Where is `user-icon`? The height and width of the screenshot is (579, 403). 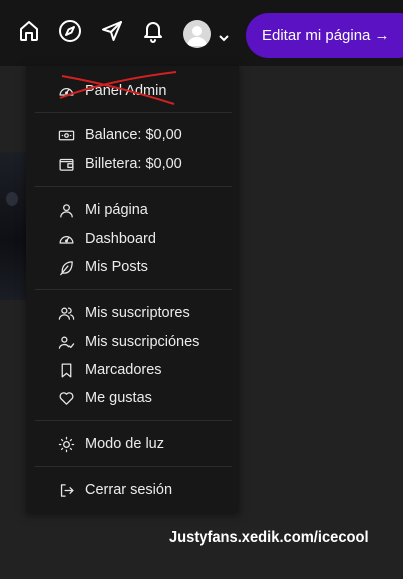
user-icon is located at coordinates (66, 210).